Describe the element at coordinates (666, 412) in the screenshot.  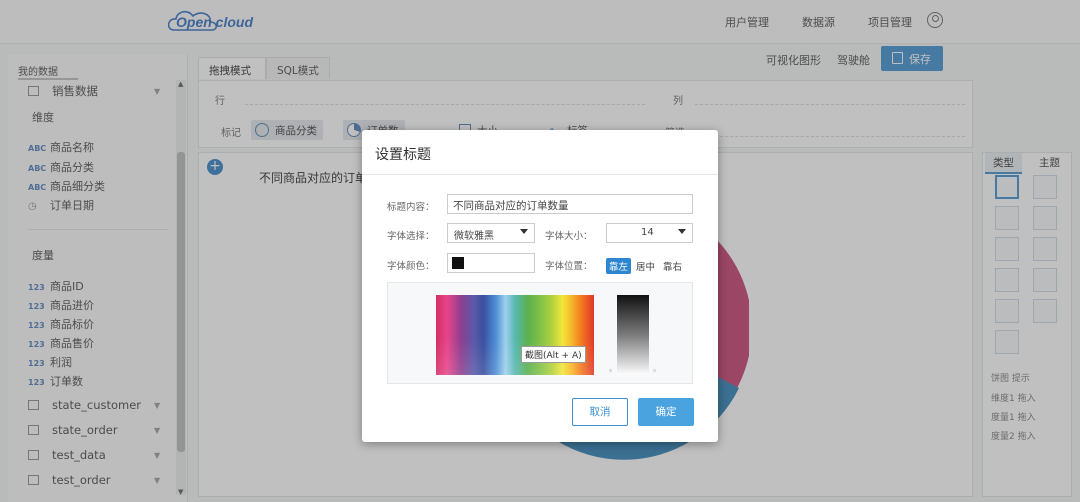
I see `ok-button: 确定` at that location.